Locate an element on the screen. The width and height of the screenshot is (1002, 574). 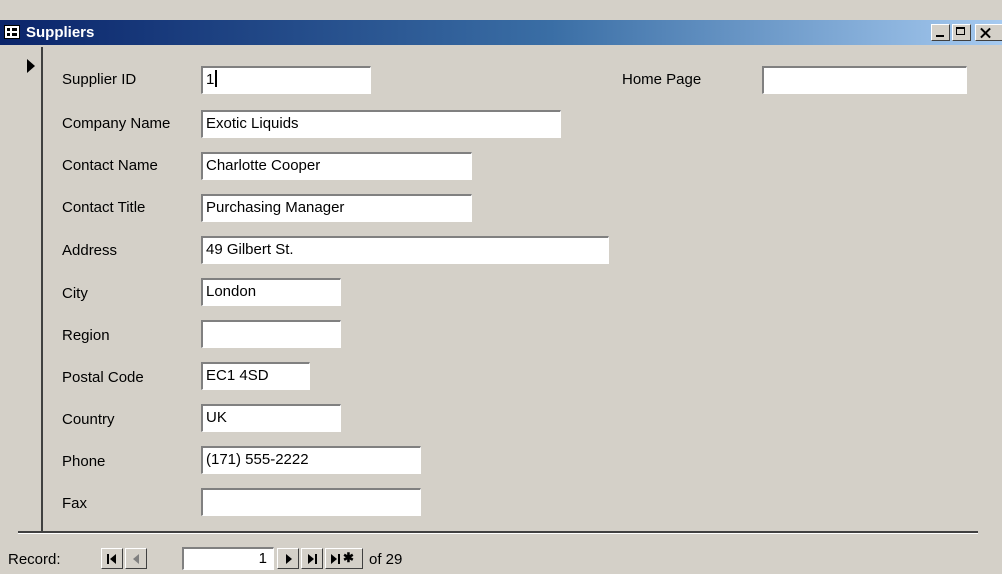
form-icon is located at coordinates (12, 32).